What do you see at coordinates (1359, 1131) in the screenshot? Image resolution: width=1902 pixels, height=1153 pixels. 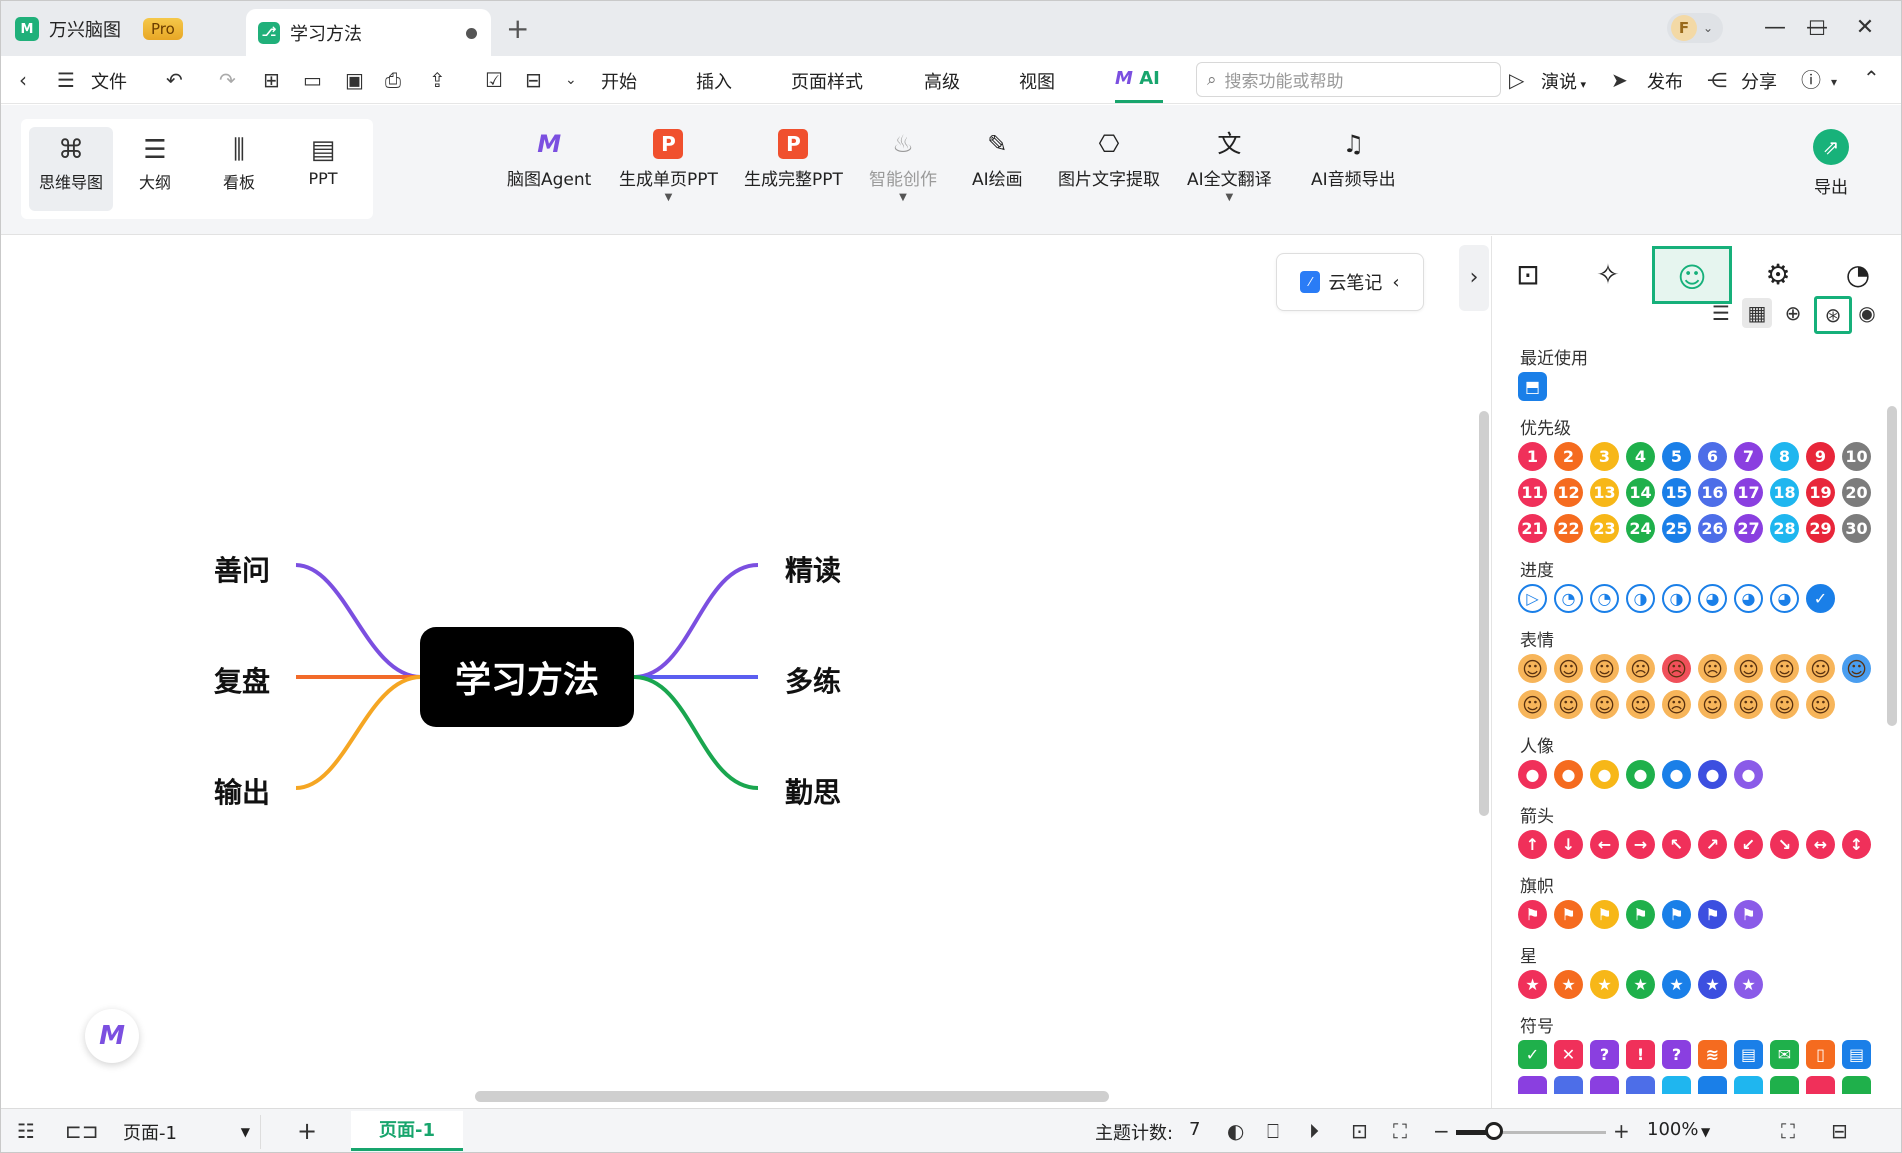 I see `fit-page-icon: ⊡` at bounding box center [1359, 1131].